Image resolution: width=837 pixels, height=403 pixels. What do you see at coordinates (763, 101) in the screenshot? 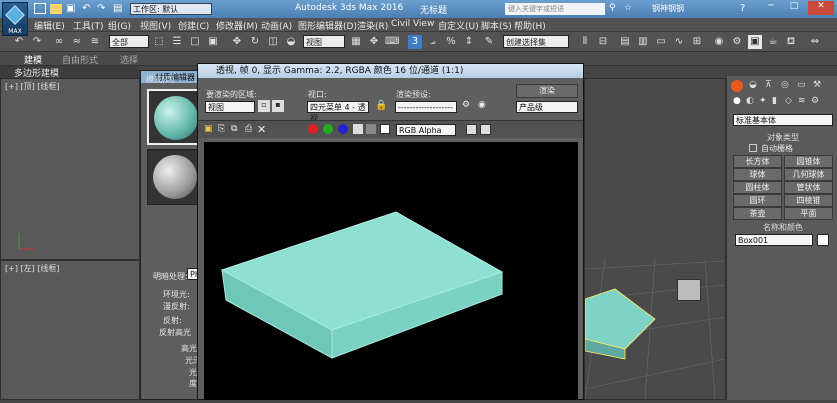
I see `lights-icon: ✦` at bounding box center [763, 101].